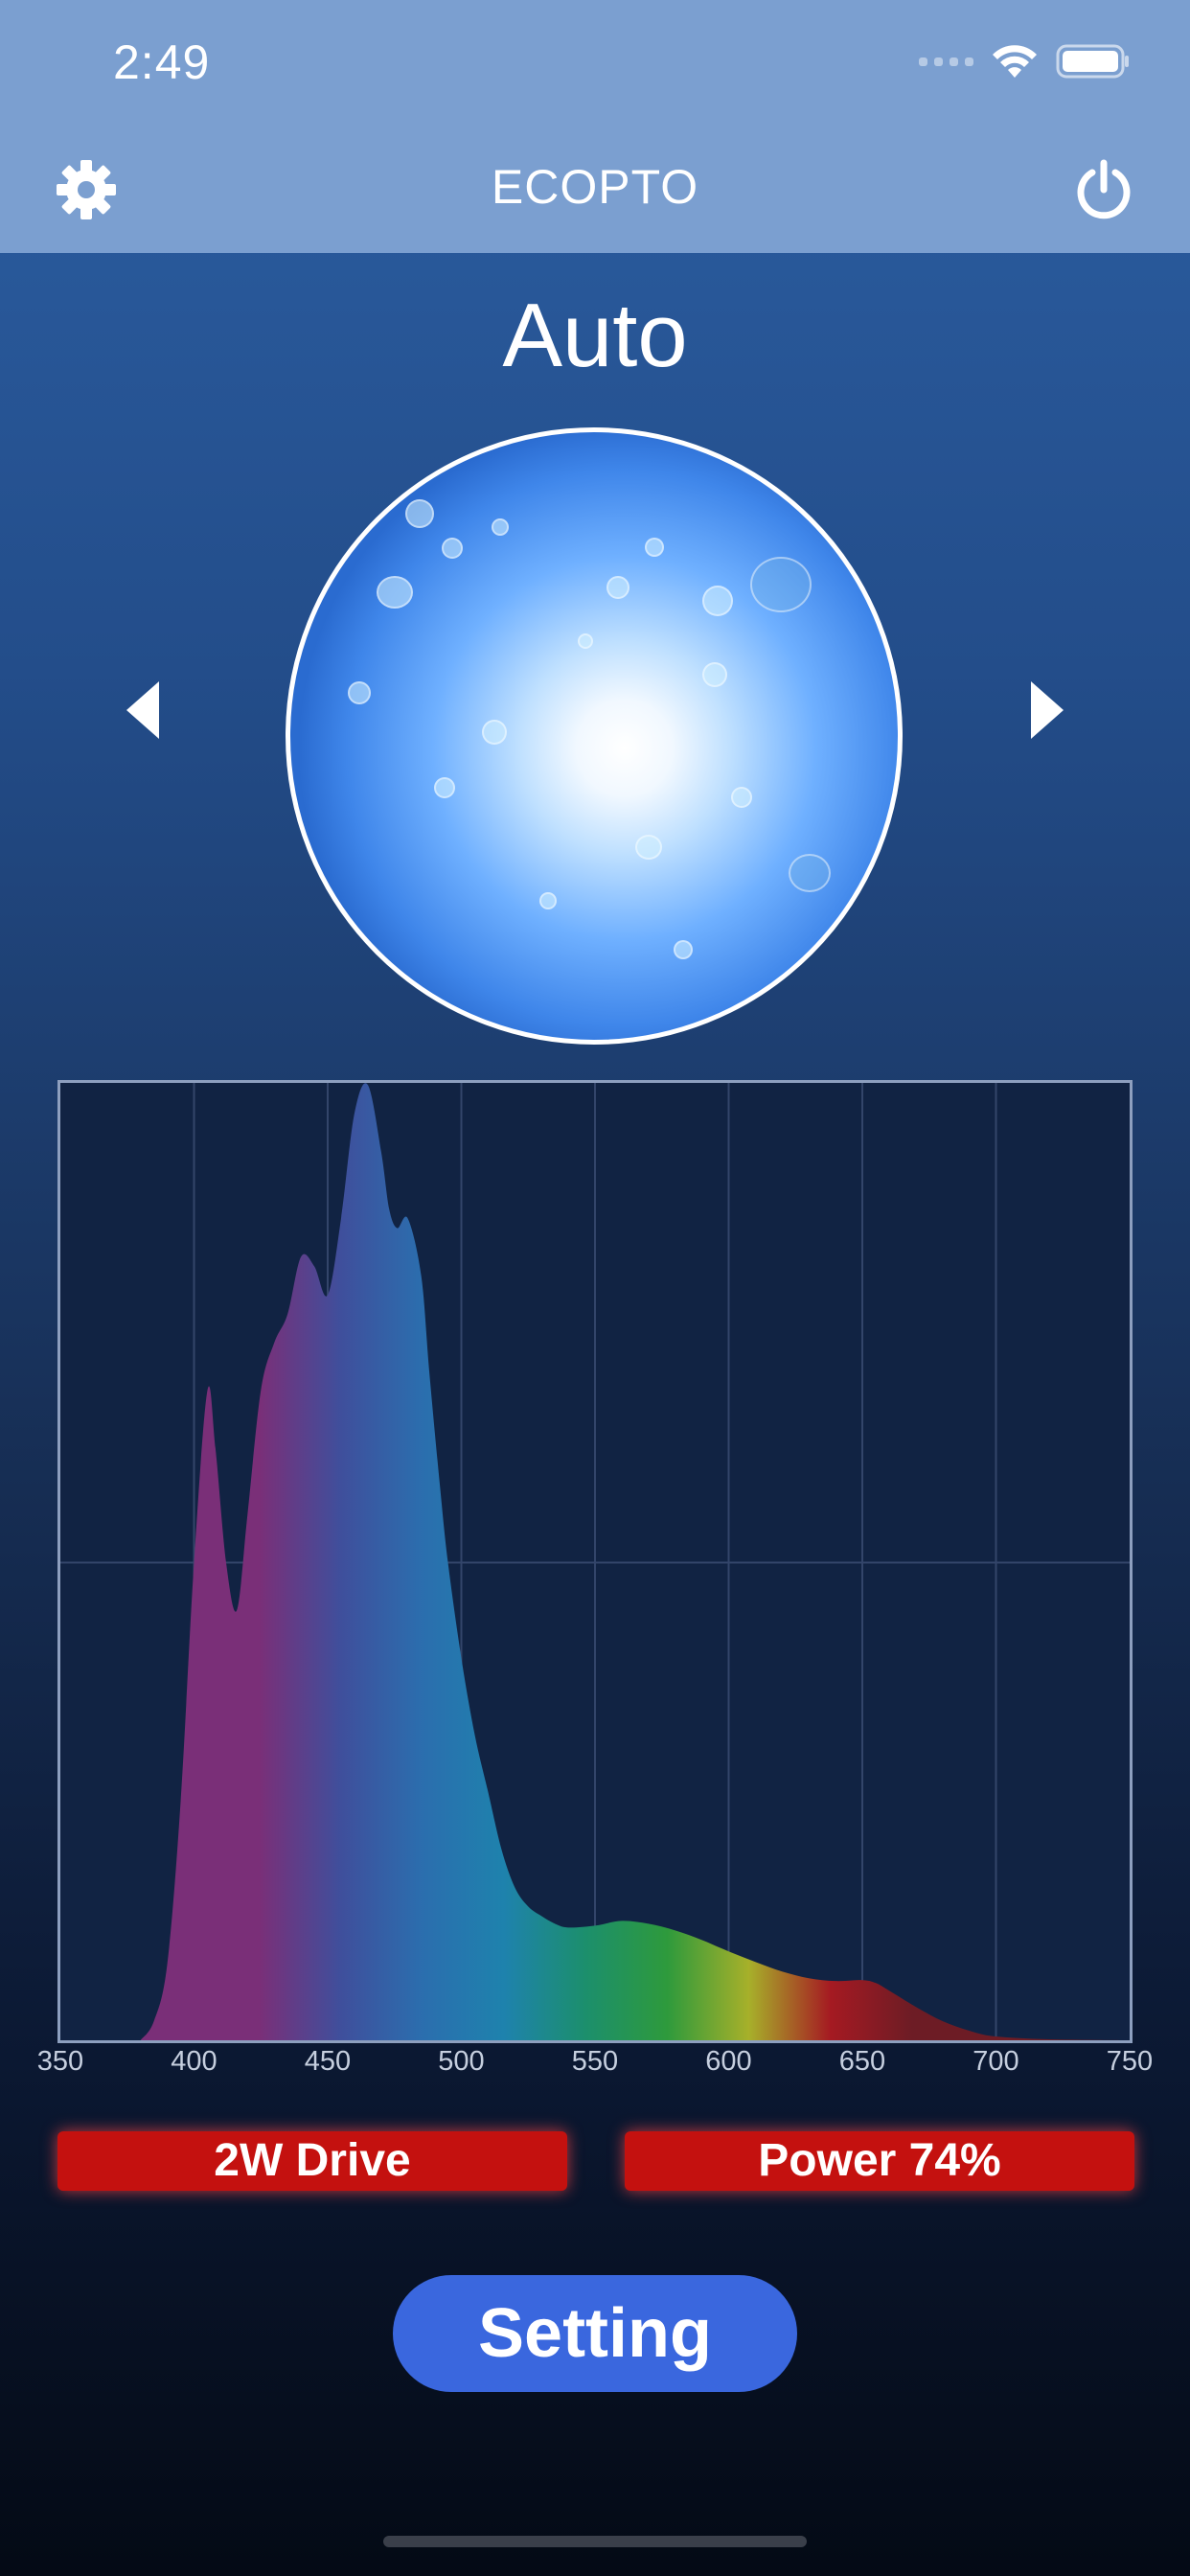 Image resolution: width=1190 pixels, height=2576 pixels. I want to click on x-tick-label: 550, so click(595, 2061).